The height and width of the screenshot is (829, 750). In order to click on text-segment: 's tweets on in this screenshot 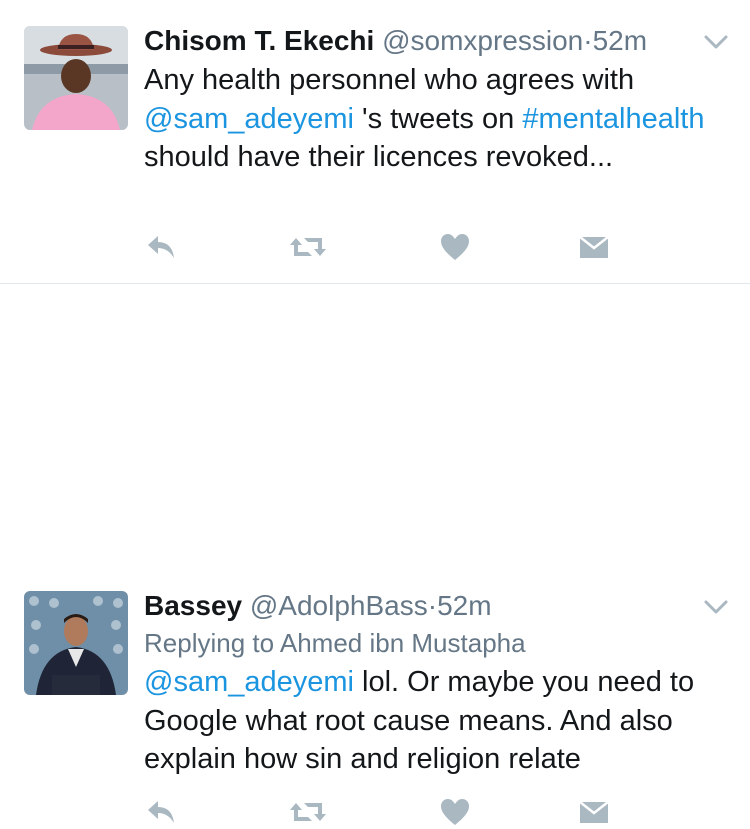, I will do `click(438, 118)`.